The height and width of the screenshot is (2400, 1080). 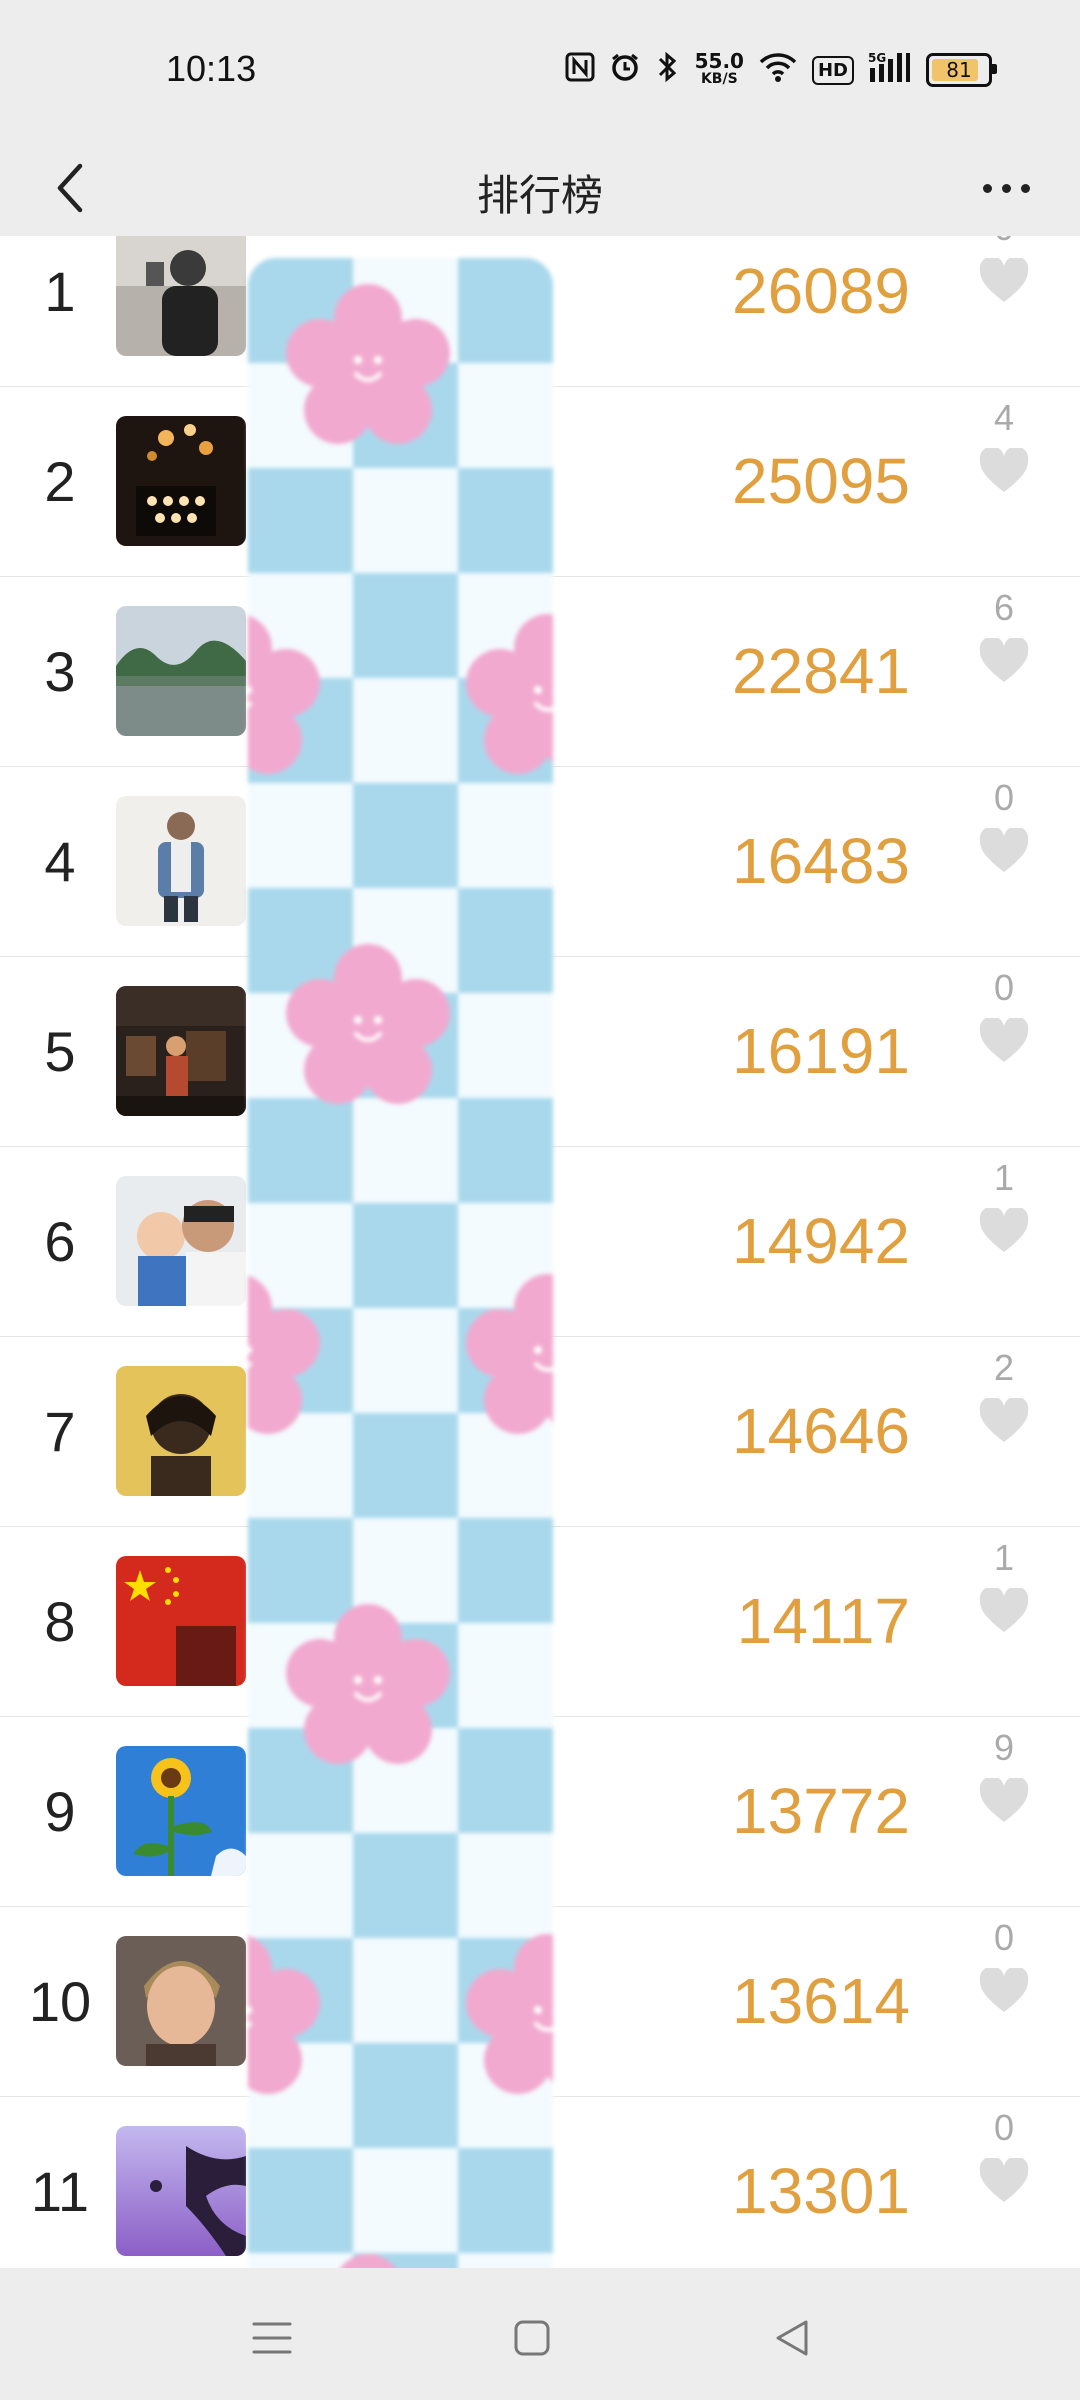 I want to click on score-value: 16483, so click(x=821, y=861).